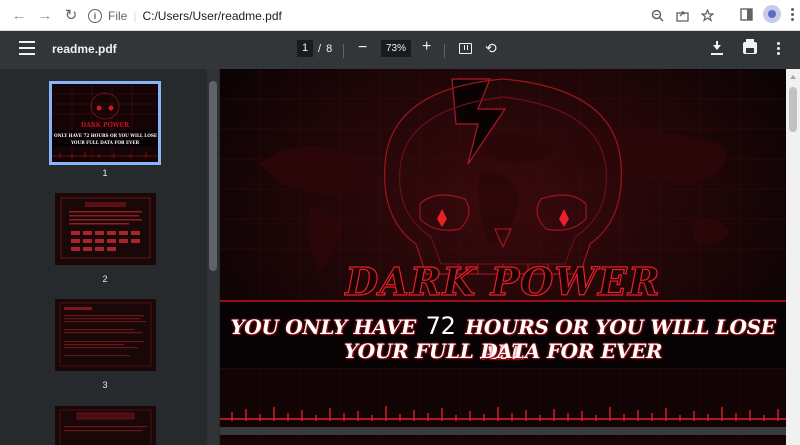 This screenshot has height=445, width=800. I want to click on forward-button: →, so click(45, 15).